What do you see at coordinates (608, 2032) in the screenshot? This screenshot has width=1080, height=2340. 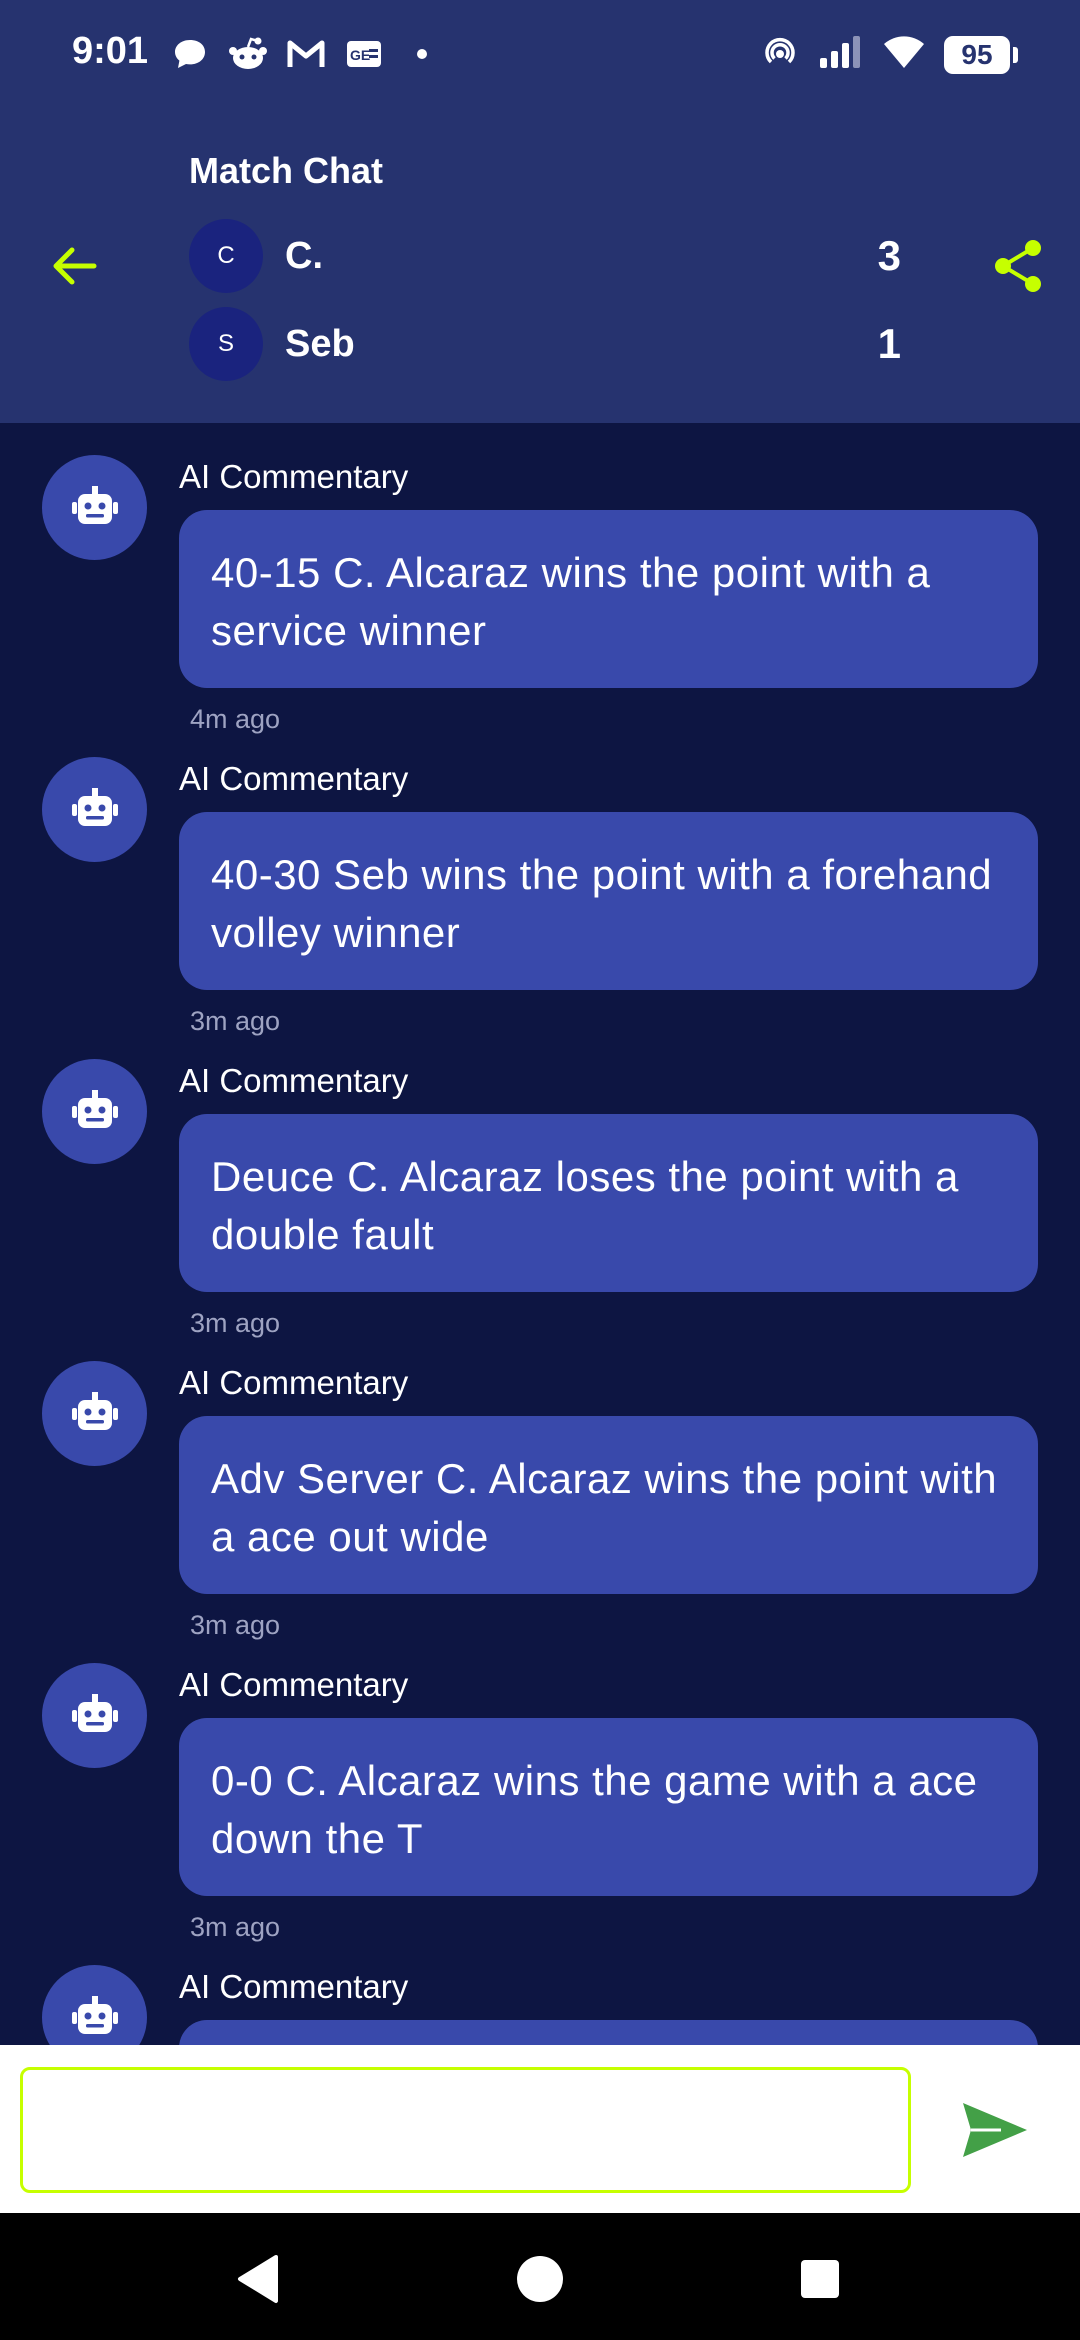 I see `message-bubble` at bounding box center [608, 2032].